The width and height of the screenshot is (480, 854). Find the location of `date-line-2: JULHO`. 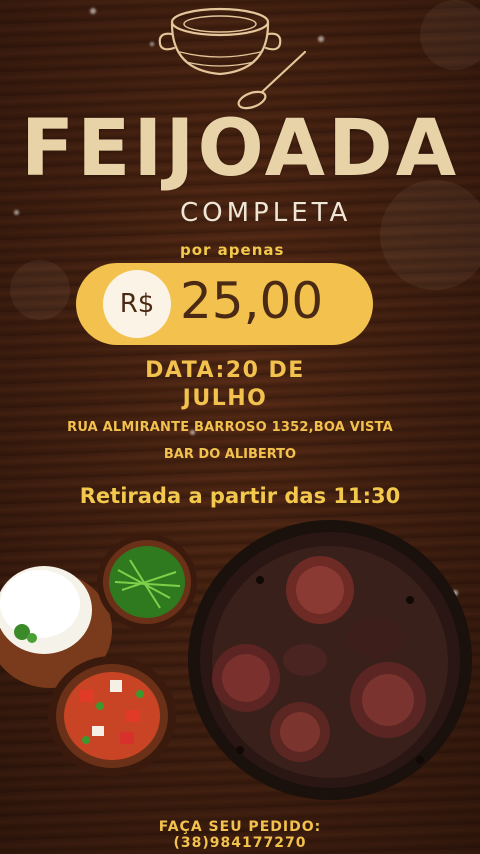

date-line-2: JULHO is located at coordinates (225, 398).